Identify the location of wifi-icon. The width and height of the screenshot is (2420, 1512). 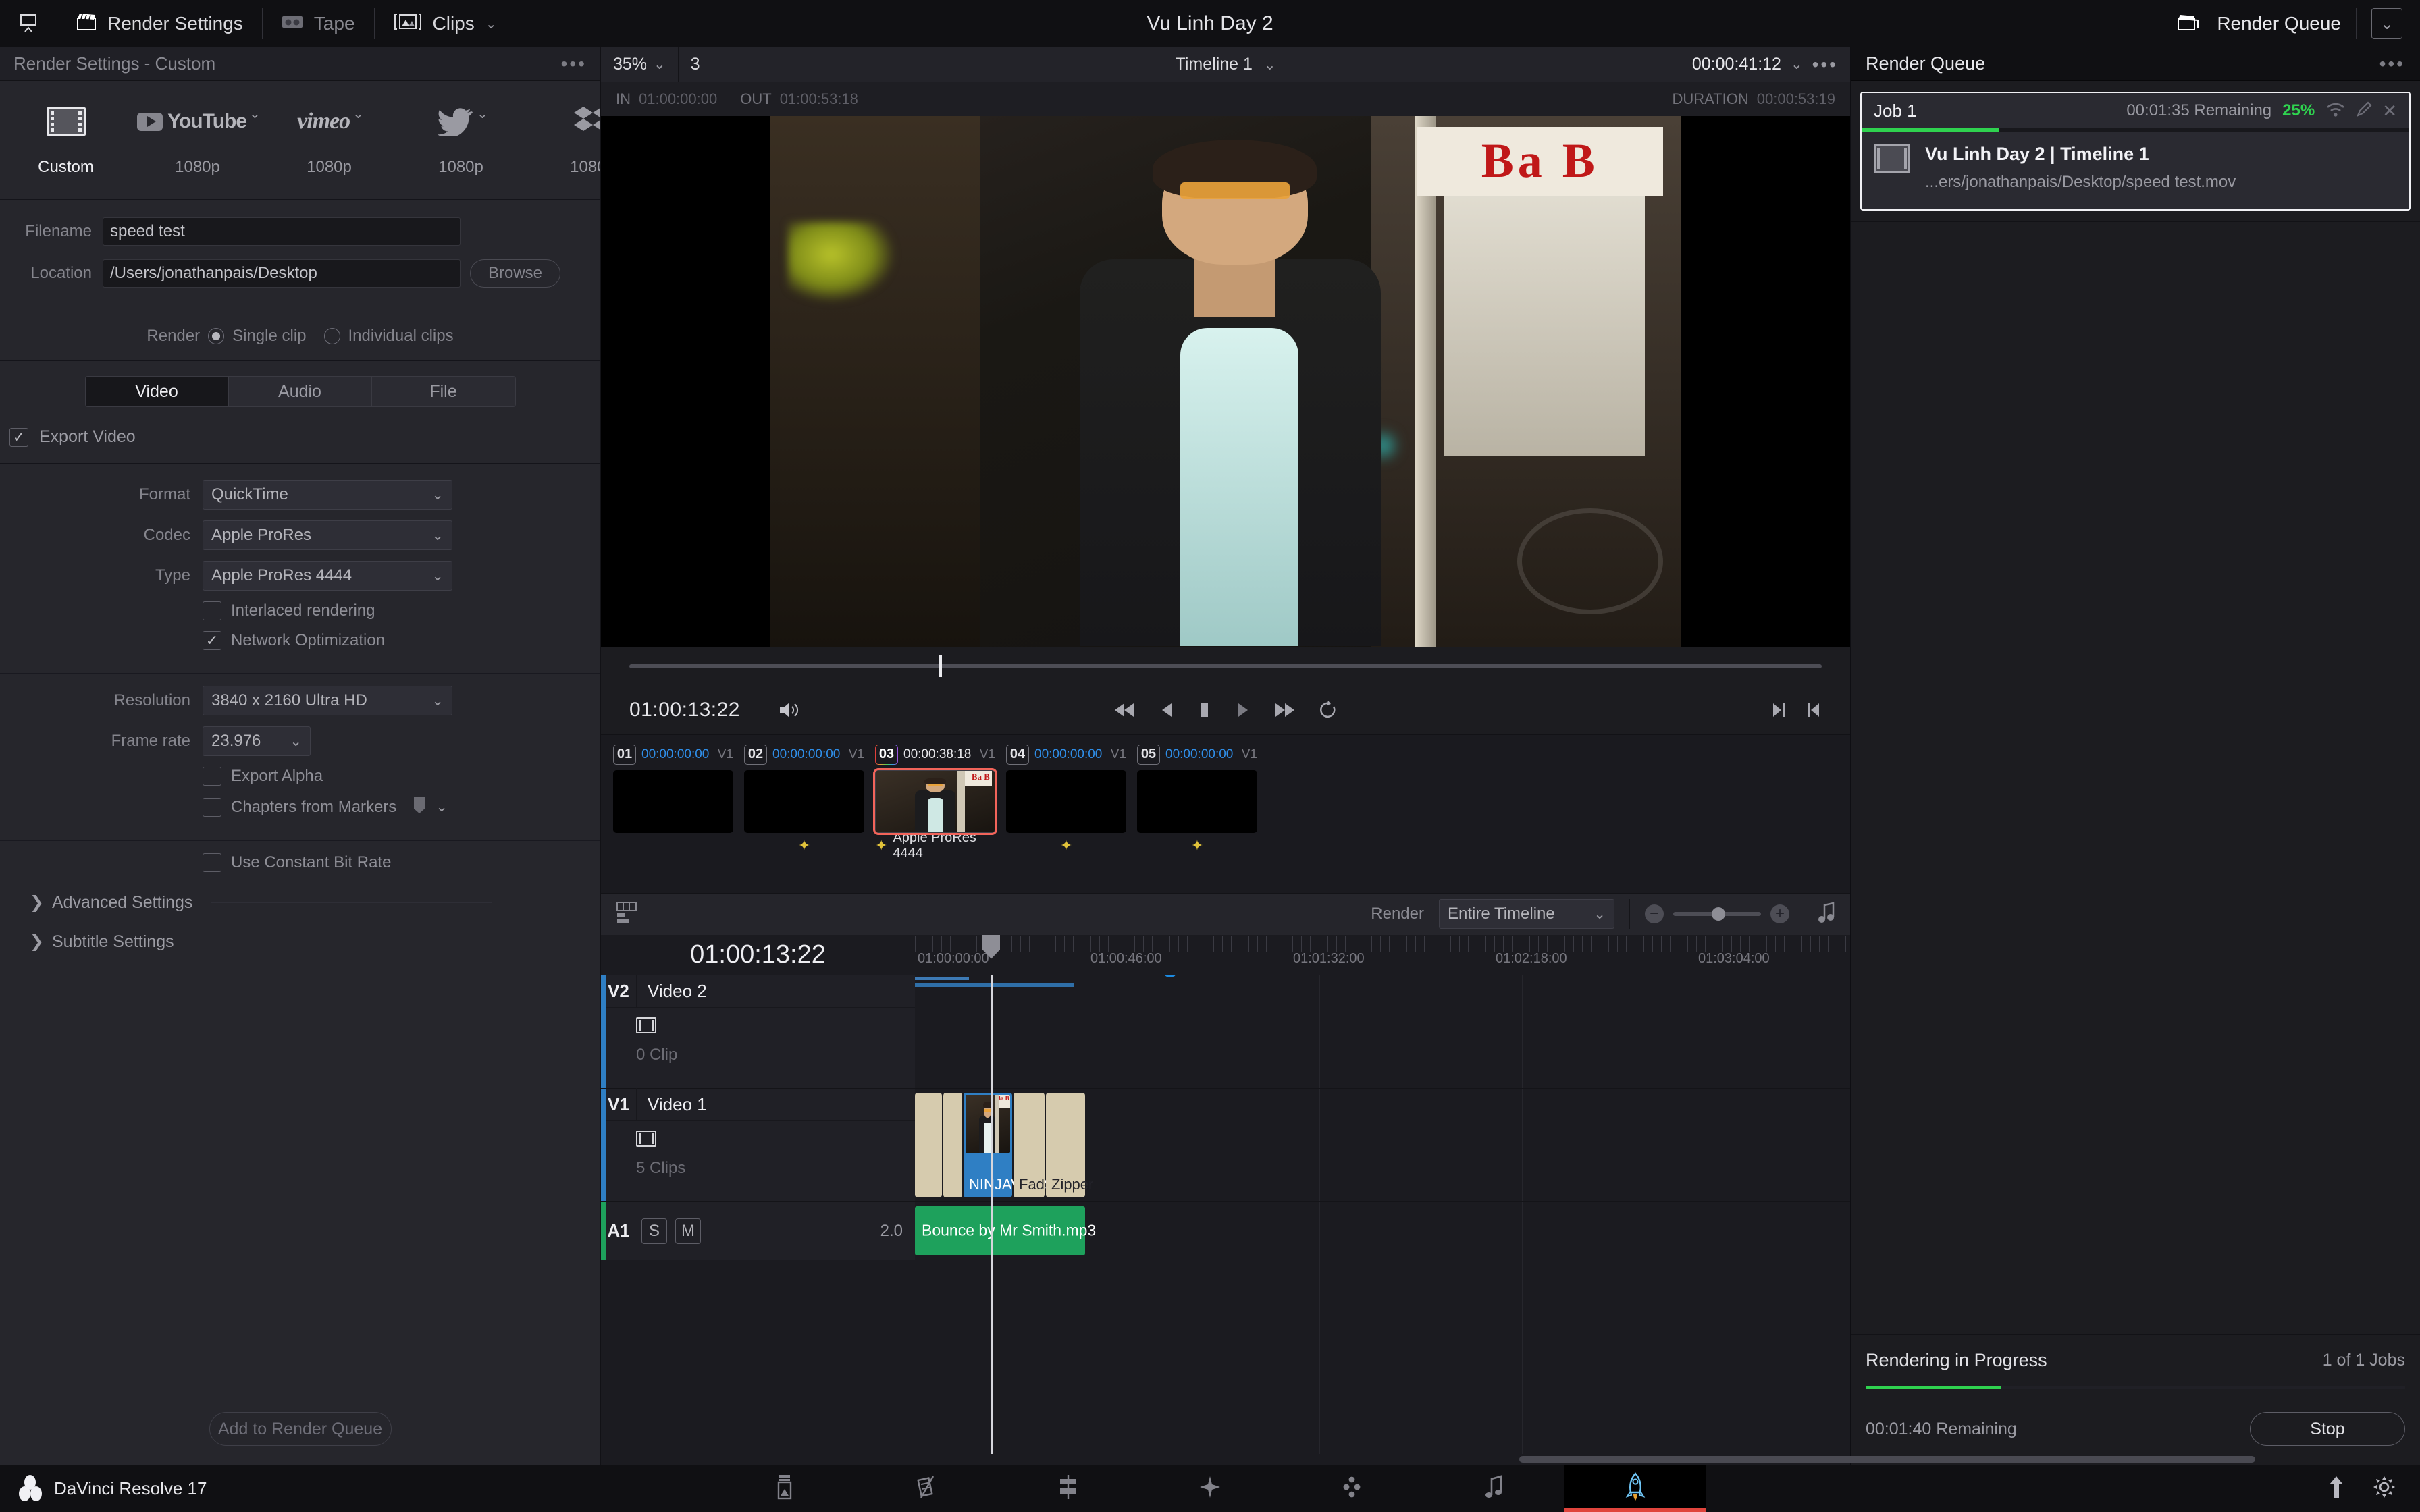
(2335, 111).